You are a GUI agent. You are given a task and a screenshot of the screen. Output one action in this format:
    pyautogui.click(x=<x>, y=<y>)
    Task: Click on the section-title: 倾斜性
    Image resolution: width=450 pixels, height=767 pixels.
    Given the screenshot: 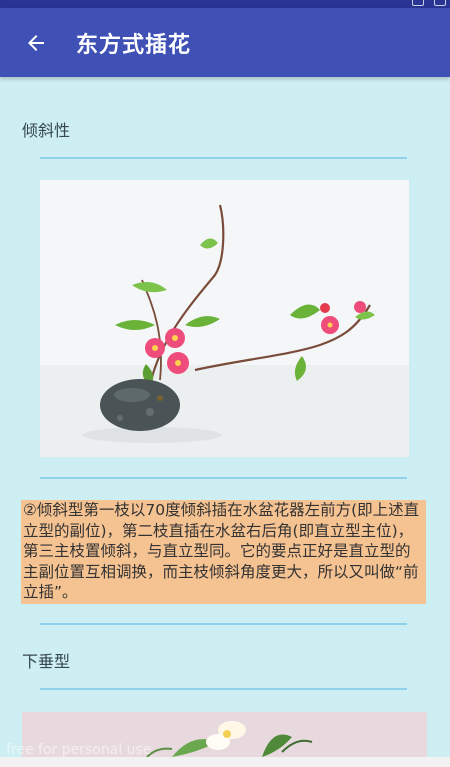 What is the action you would take?
    pyautogui.click(x=46, y=130)
    